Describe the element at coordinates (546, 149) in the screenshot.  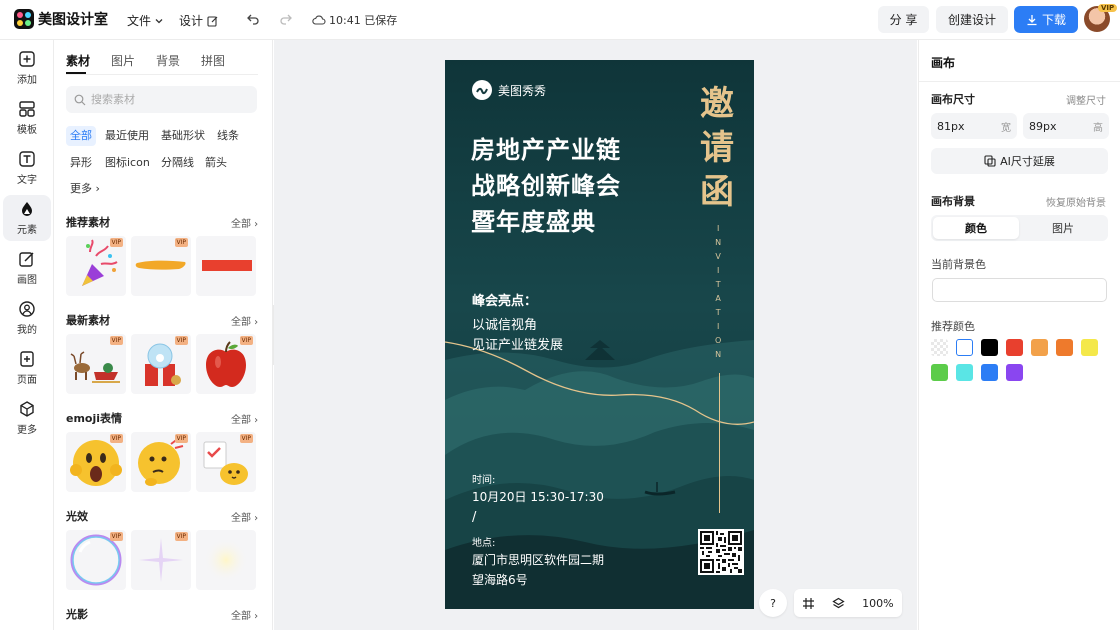
I see `poster-title-line-1: 房地产产业链` at that location.